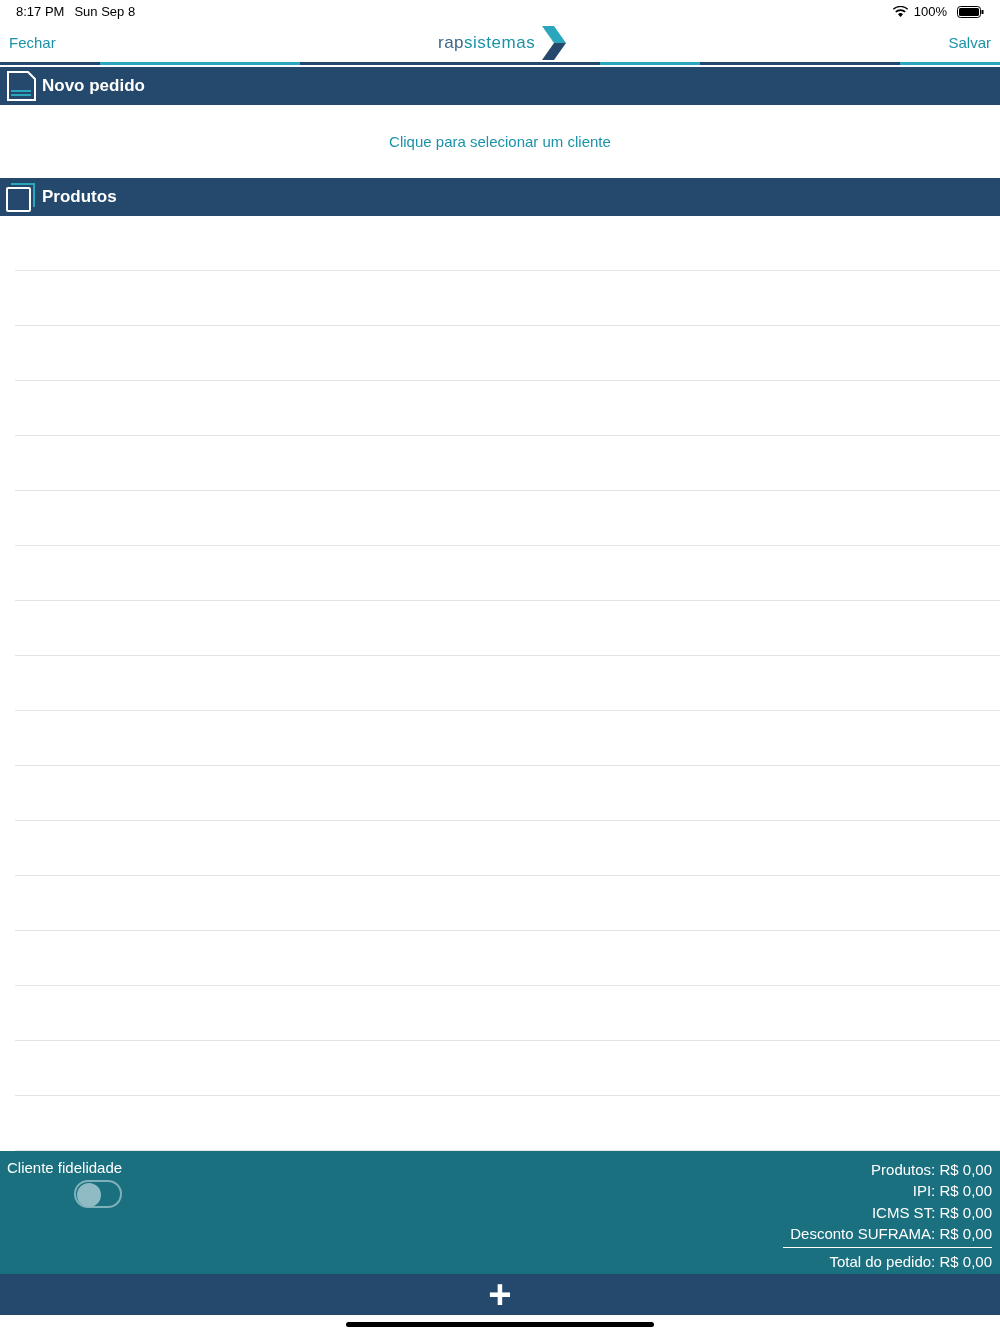  What do you see at coordinates (970, 11) in the screenshot?
I see `battery-icon` at bounding box center [970, 11].